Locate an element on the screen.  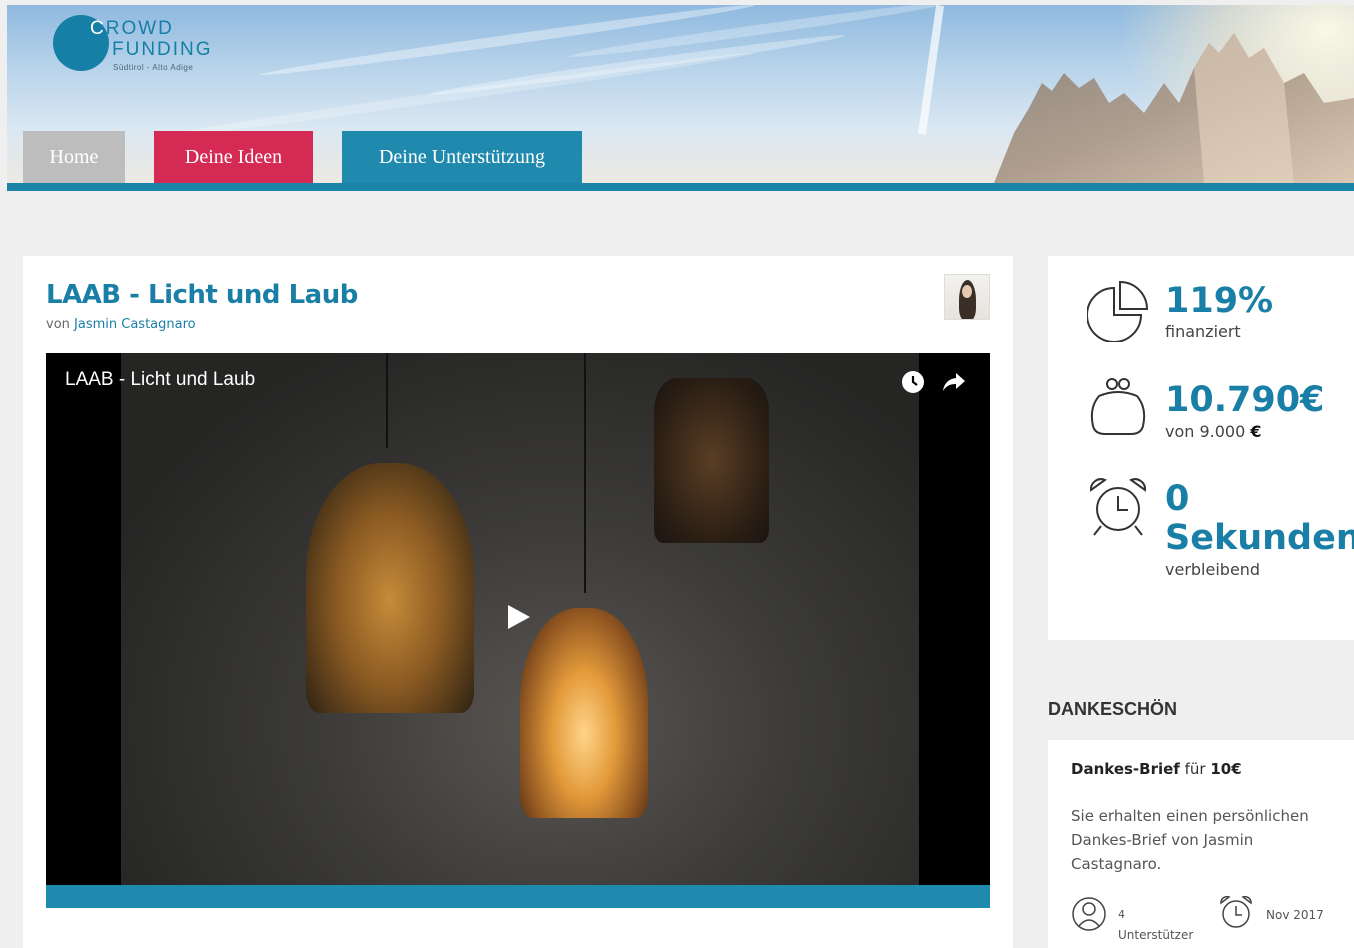
supporters-count: 4 is located at coordinates (1121, 914).